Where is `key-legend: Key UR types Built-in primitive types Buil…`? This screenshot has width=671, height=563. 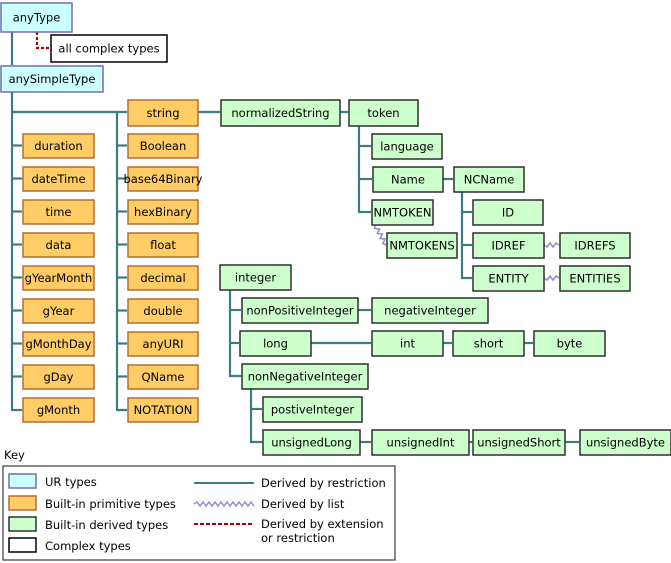 key-legend: Key UR types Built-in primitive types Buil… is located at coordinates (199, 504).